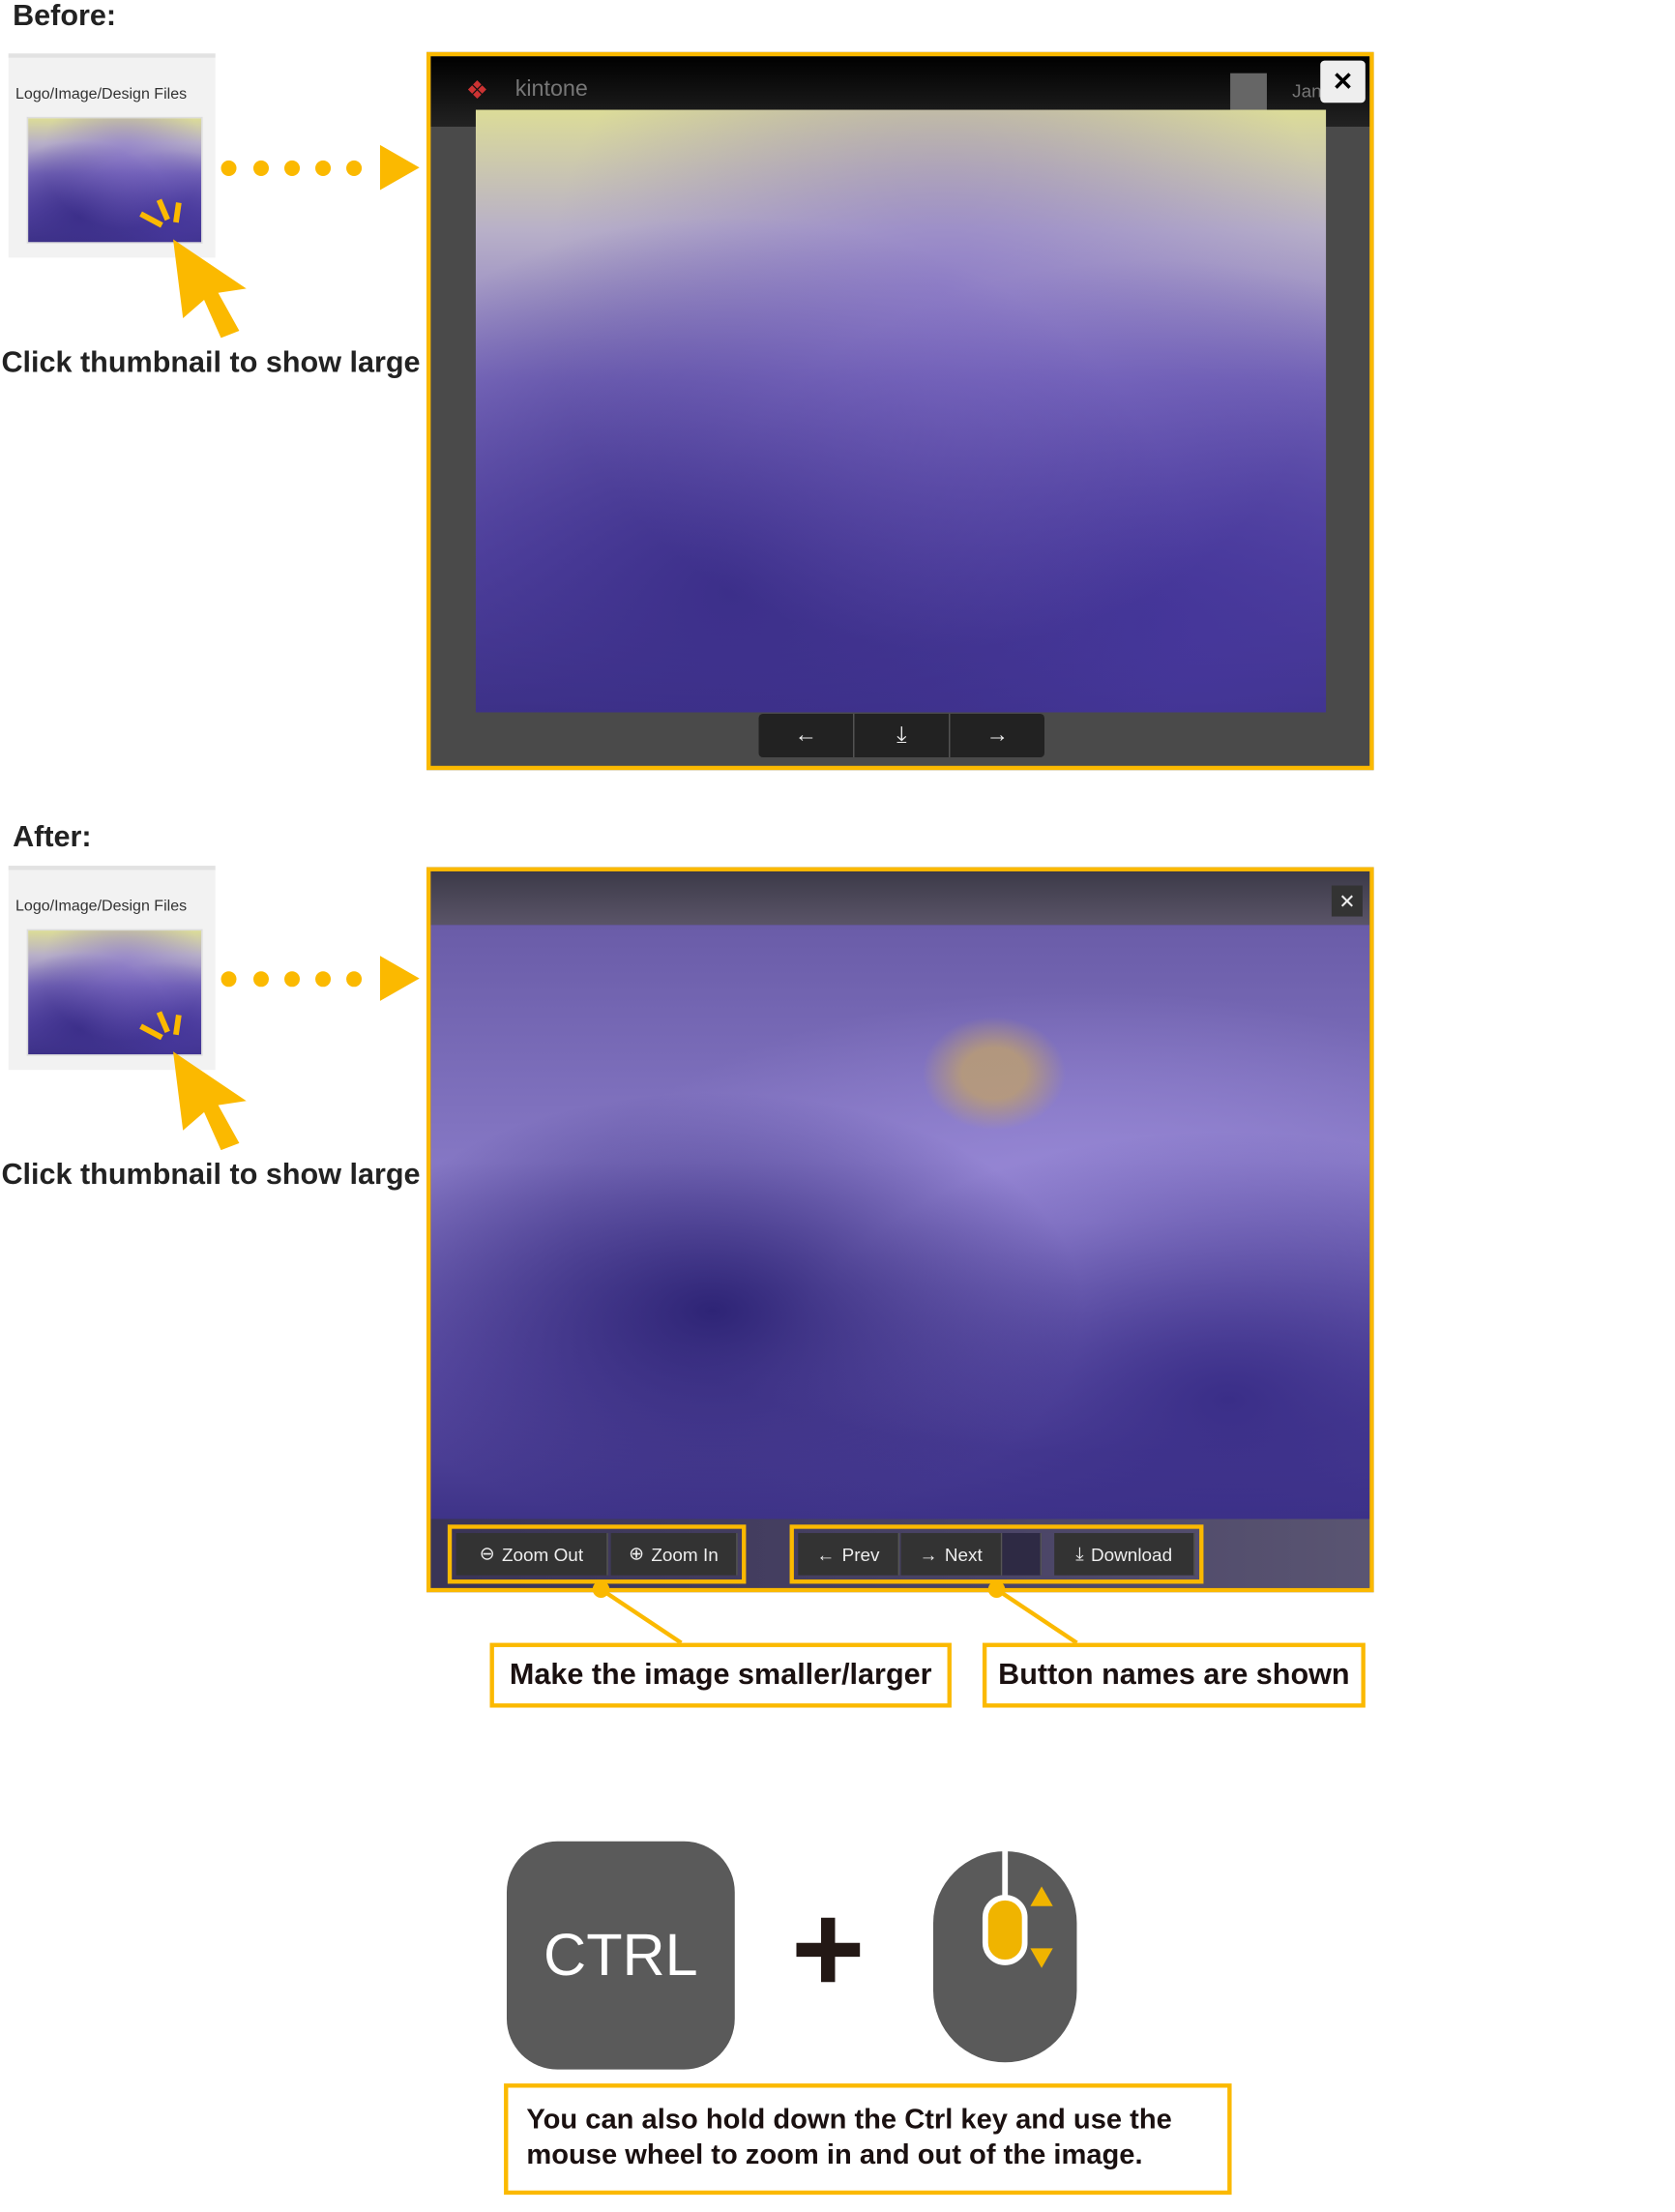  I want to click on large-image, so click(901, 411).